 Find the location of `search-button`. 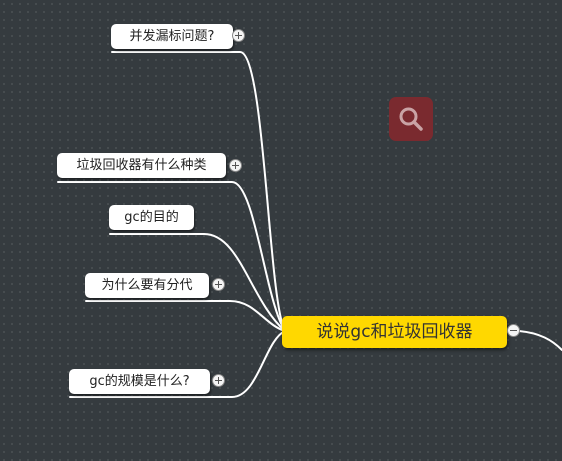

search-button is located at coordinates (411, 119).